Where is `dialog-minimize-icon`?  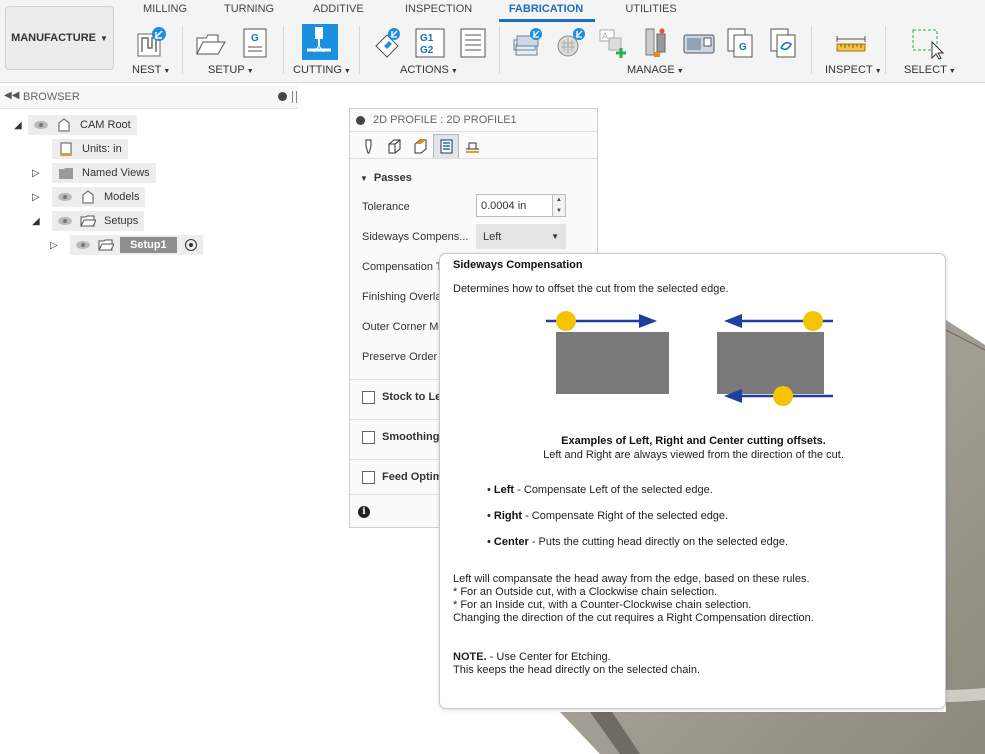
dialog-minimize-icon is located at coordinates (360, 120).